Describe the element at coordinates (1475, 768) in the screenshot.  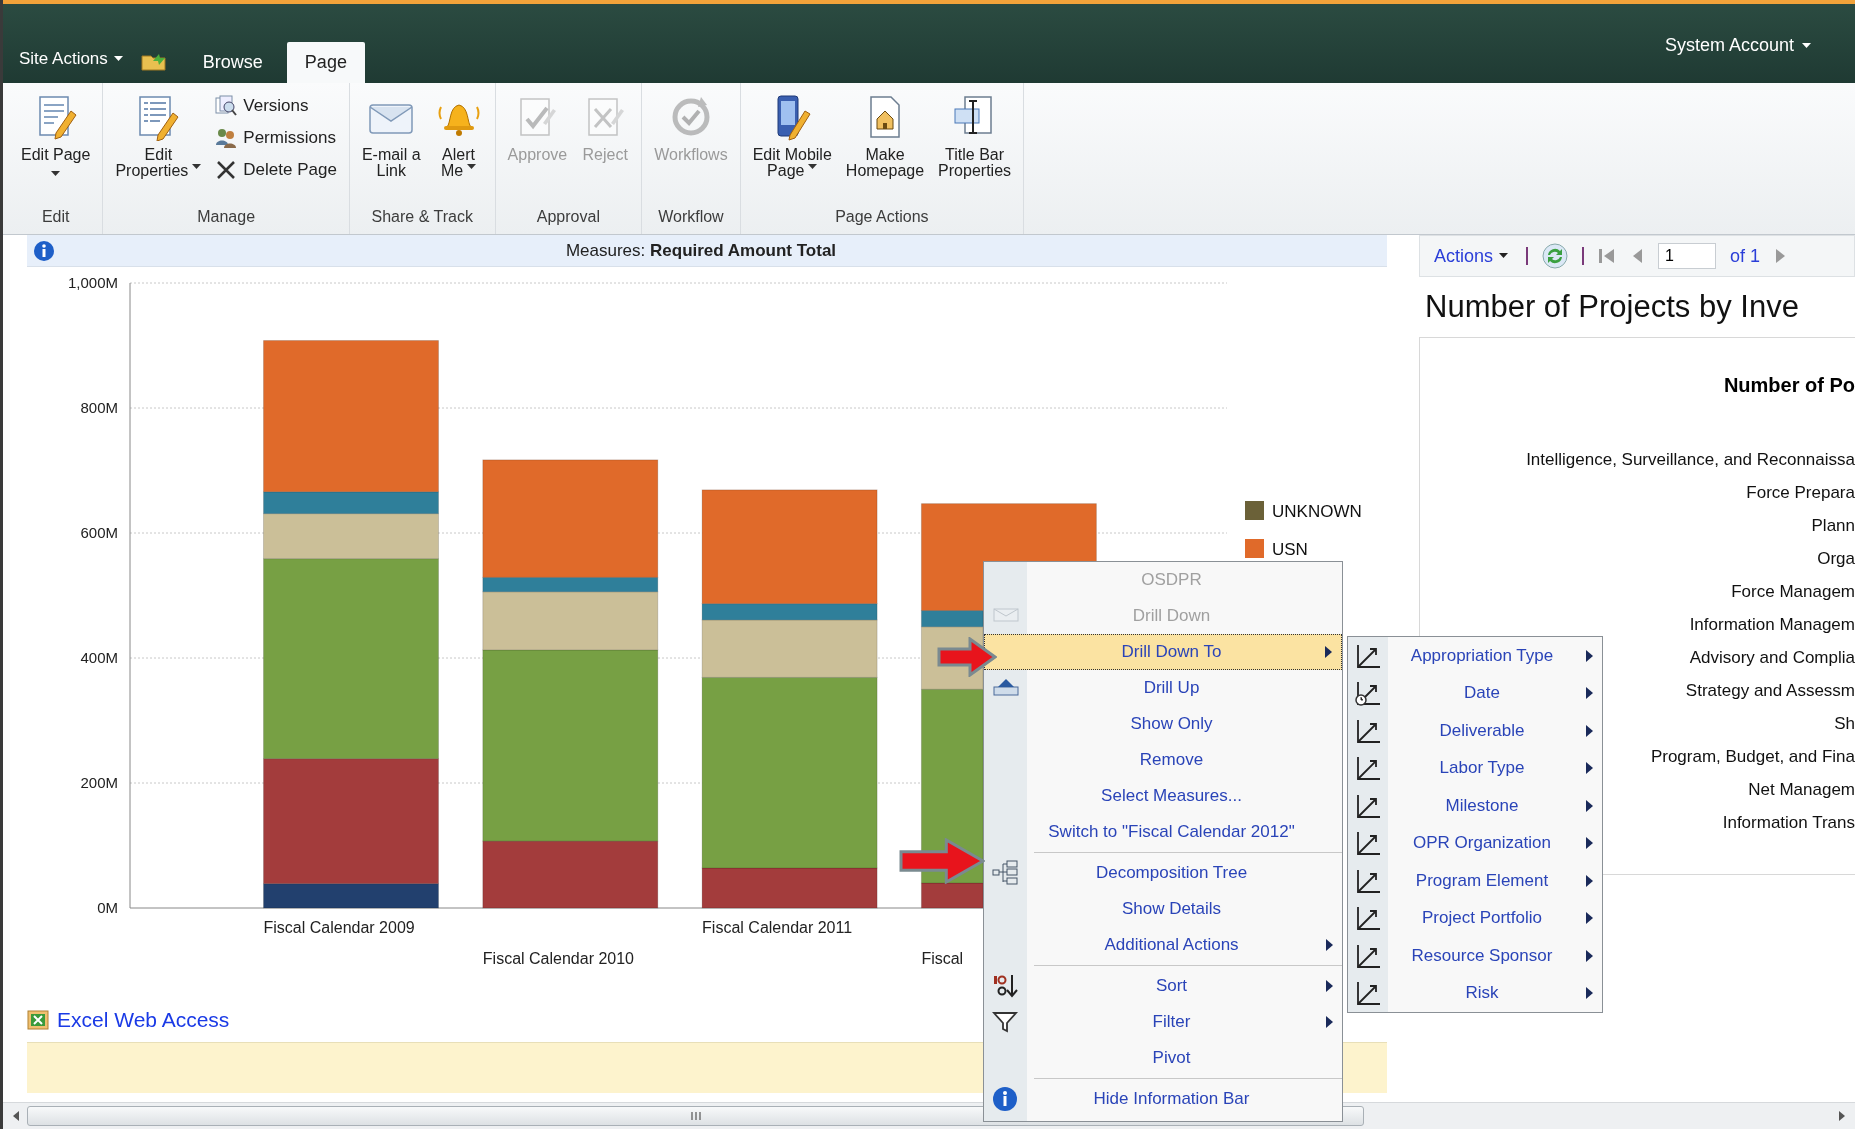
I see `menu-item: Labor Type` at that location.